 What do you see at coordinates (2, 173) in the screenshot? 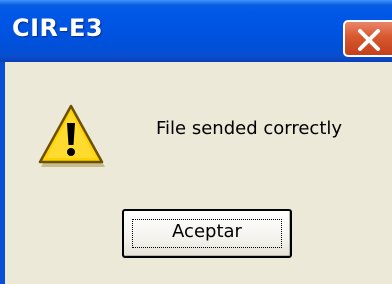
I see `window-border` at bounding box center [2, 173].